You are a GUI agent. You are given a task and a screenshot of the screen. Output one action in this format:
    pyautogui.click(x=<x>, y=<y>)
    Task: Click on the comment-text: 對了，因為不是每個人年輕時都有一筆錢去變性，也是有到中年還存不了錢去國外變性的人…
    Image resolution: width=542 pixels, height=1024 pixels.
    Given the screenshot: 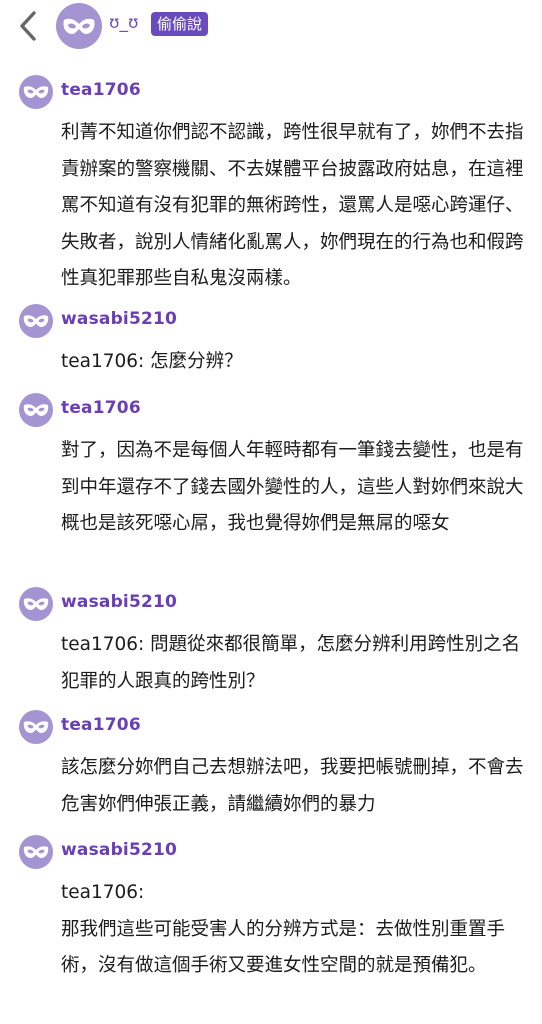 What is the action you would take?
    pyautogui.click(x=292, y=487)
    